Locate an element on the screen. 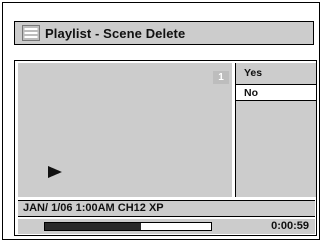 The height and width of the screenshot is (243, 323). menu-item-yes: Yes is located at coordinates (276, 73).